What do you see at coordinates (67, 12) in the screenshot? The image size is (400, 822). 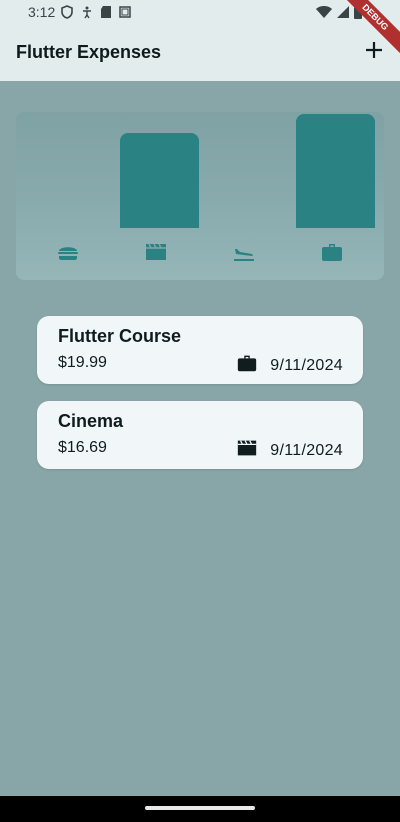 I see `shield-icon` at bounding box center [67, 12].